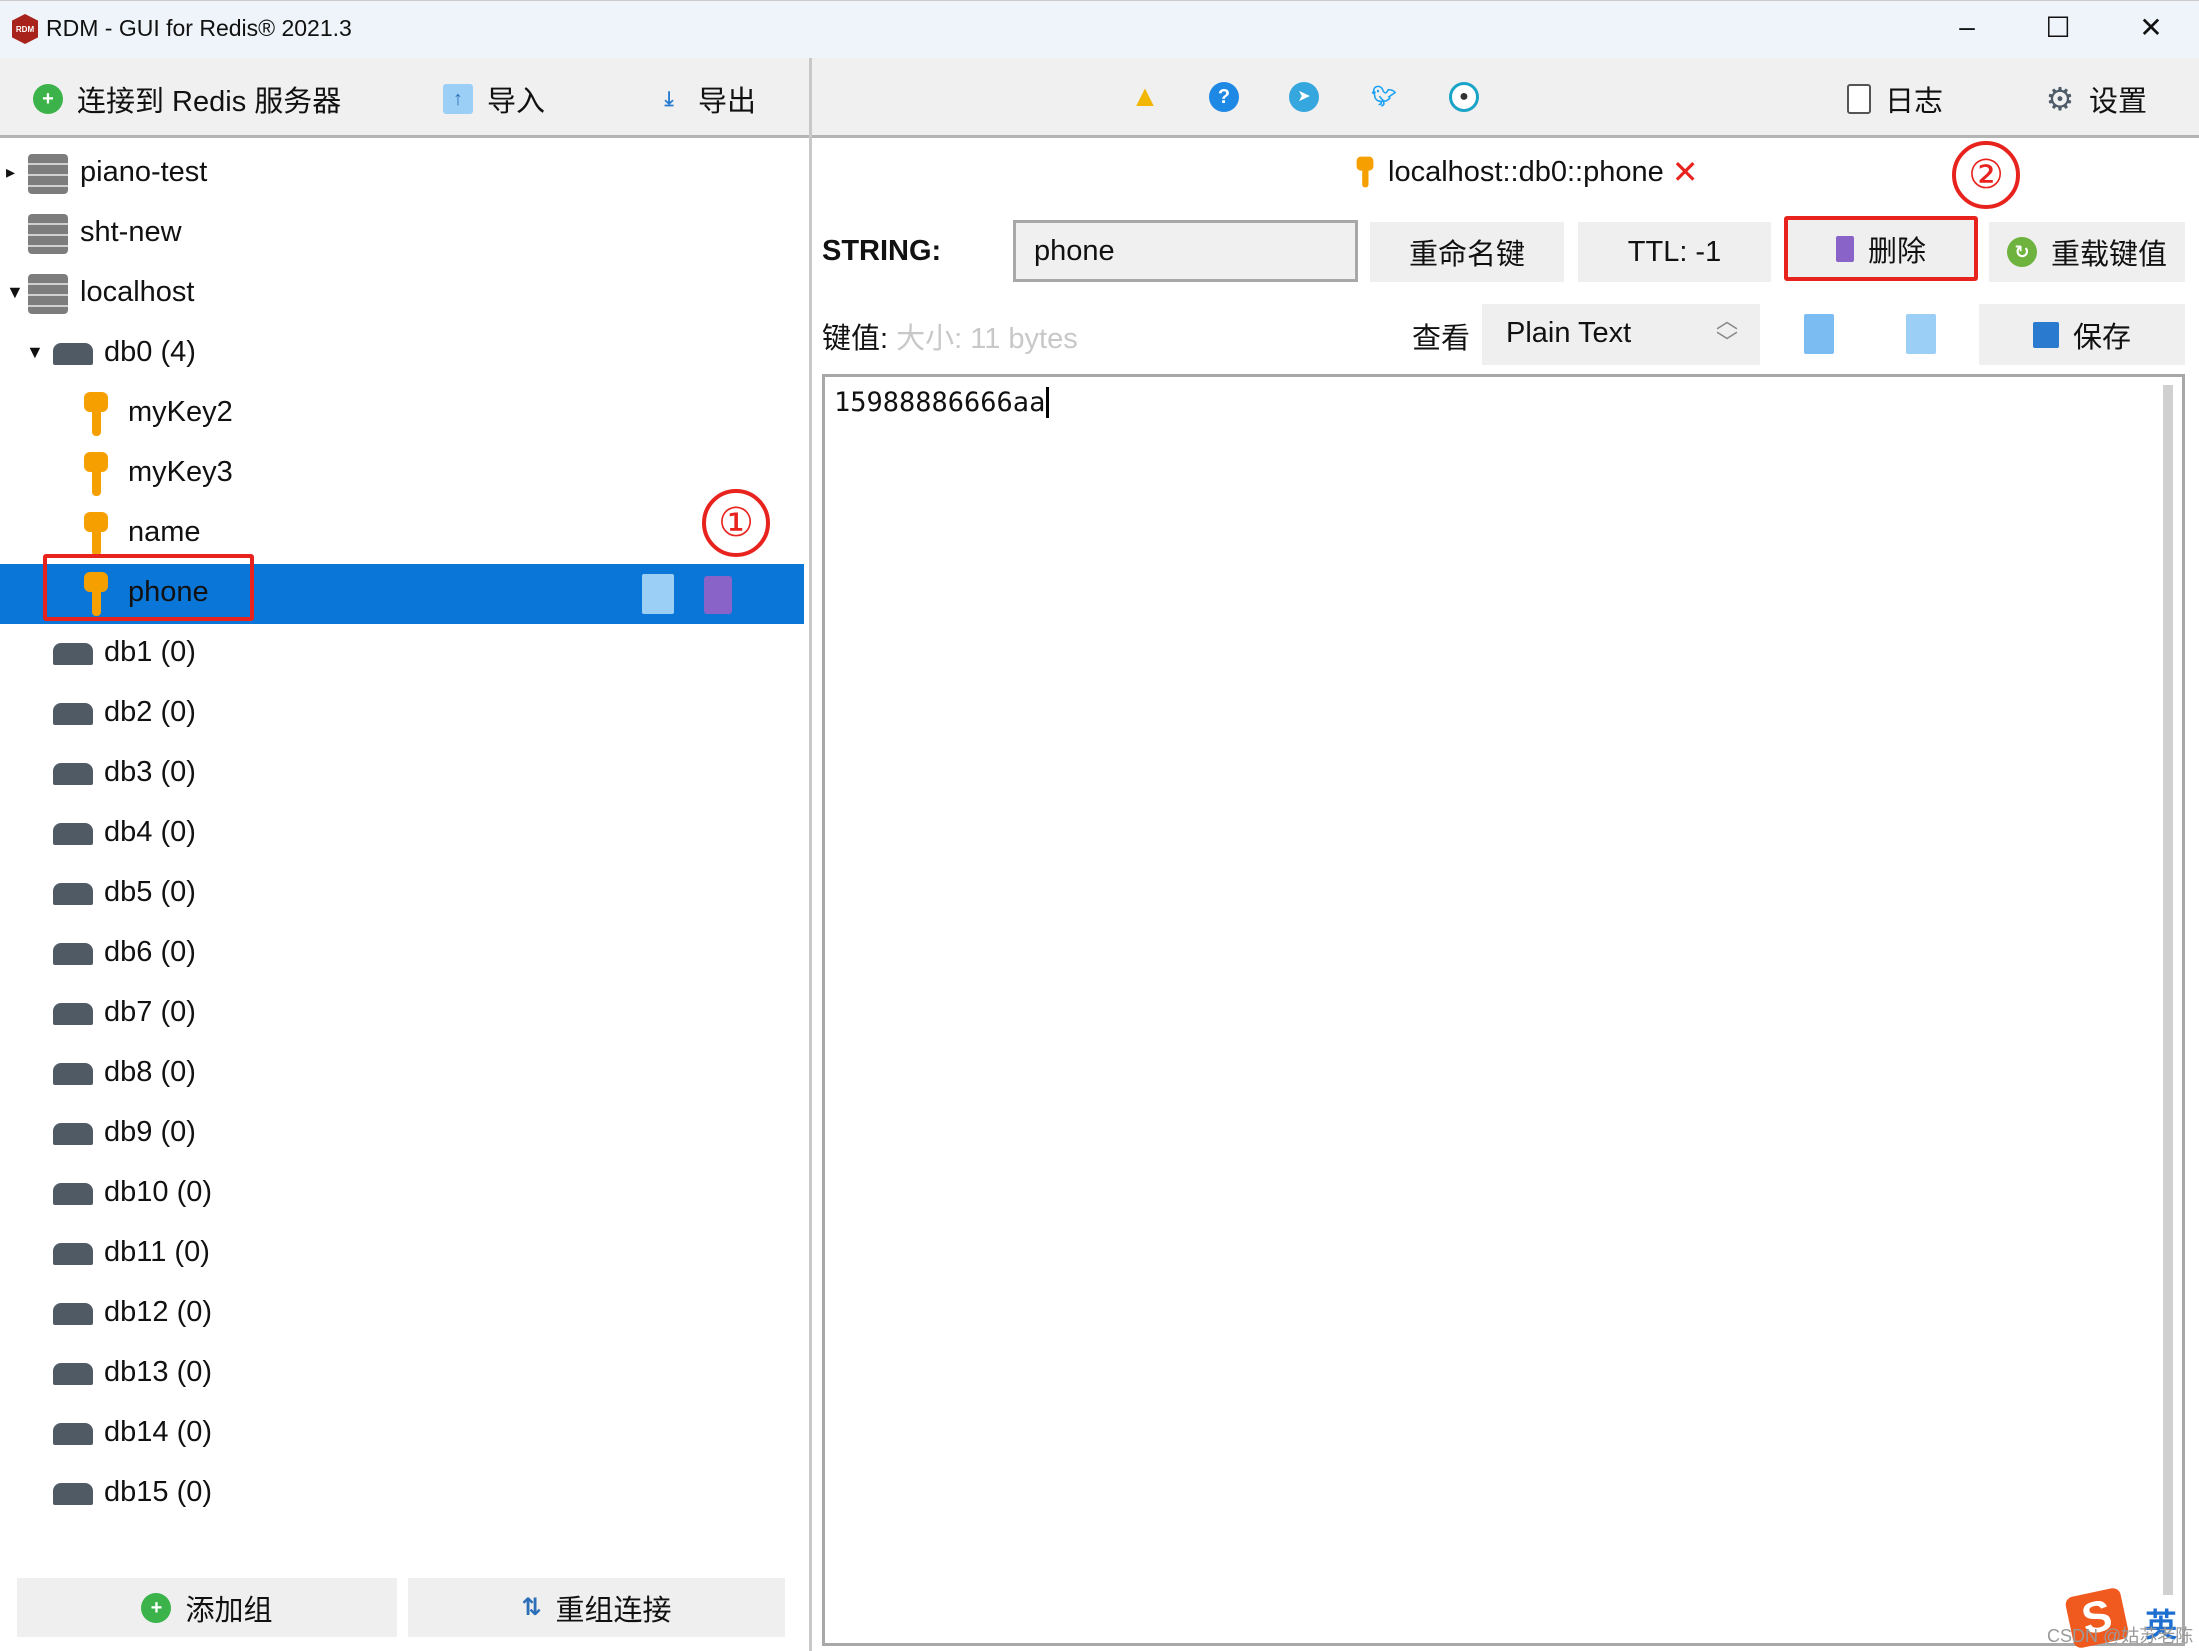 The image size is (2199, 1651). What do you see at coordinates (718, 595) in the screenshot?
I see `delete-key-icon` at bounding box center [718, 595].